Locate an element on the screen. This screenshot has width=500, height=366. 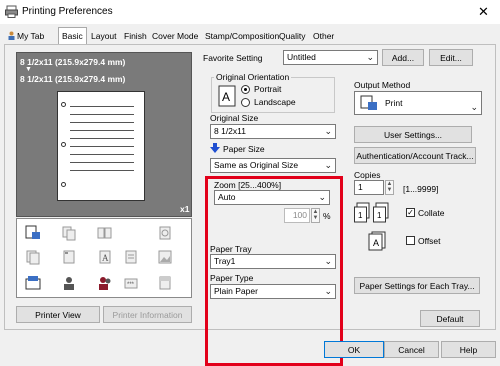
orientation-a-icon: A is located at coordinates (227, 96).